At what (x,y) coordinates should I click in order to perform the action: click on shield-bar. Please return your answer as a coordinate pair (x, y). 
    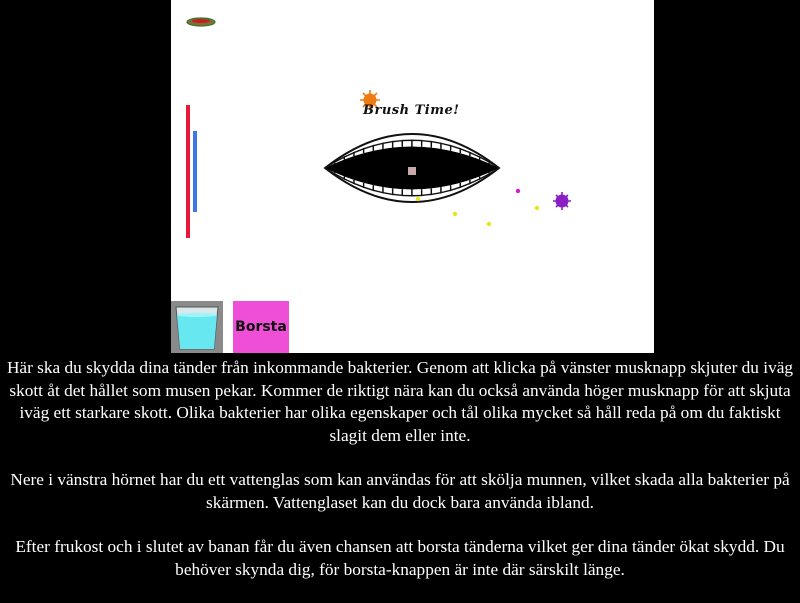
    Looking at the image, I should click on (195, 171).